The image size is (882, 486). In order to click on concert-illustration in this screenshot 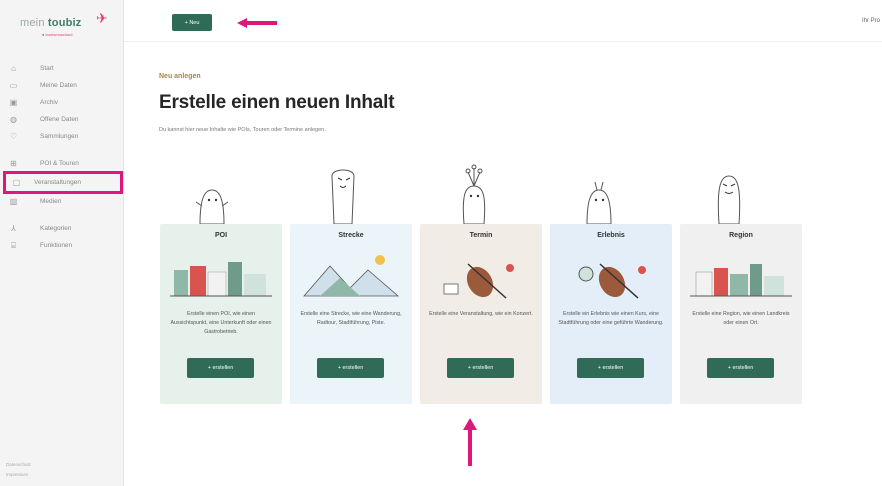, I will do `click(478, 281)`.